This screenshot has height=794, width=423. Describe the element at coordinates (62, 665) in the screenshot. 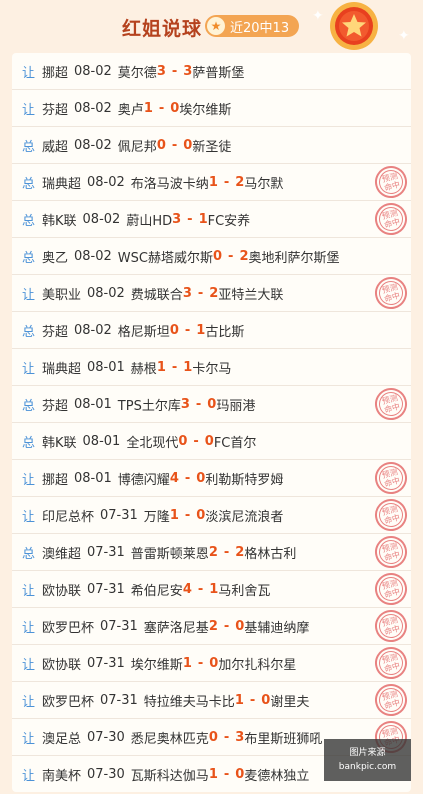

I see `league-name: 欧协联` at that location.